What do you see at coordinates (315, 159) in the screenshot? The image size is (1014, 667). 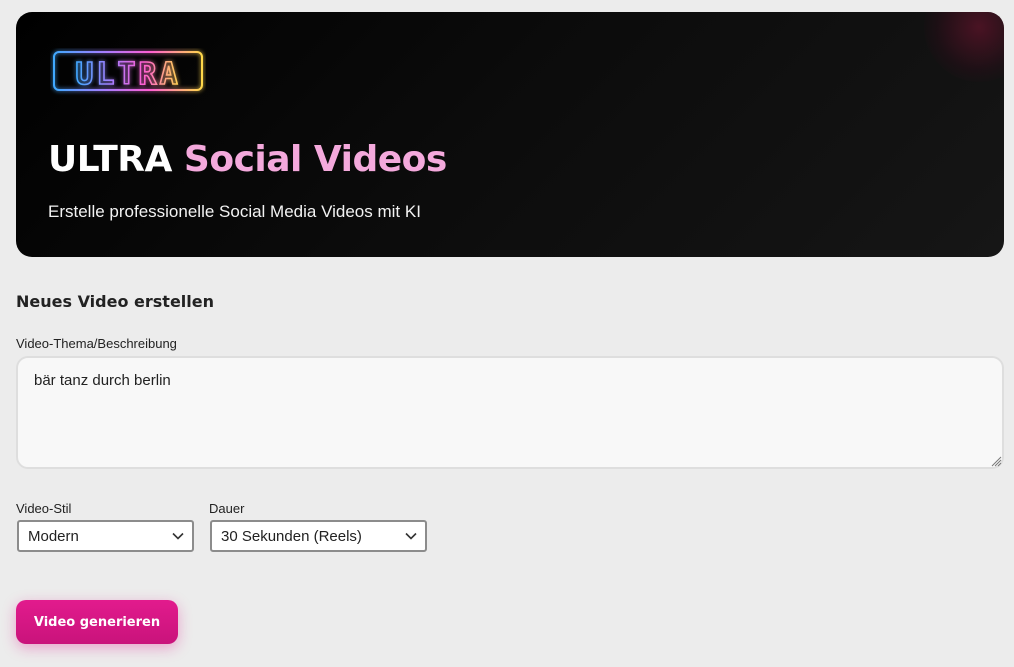 I see `title-highlight: Social Videos` at bounding box center [315, 159].